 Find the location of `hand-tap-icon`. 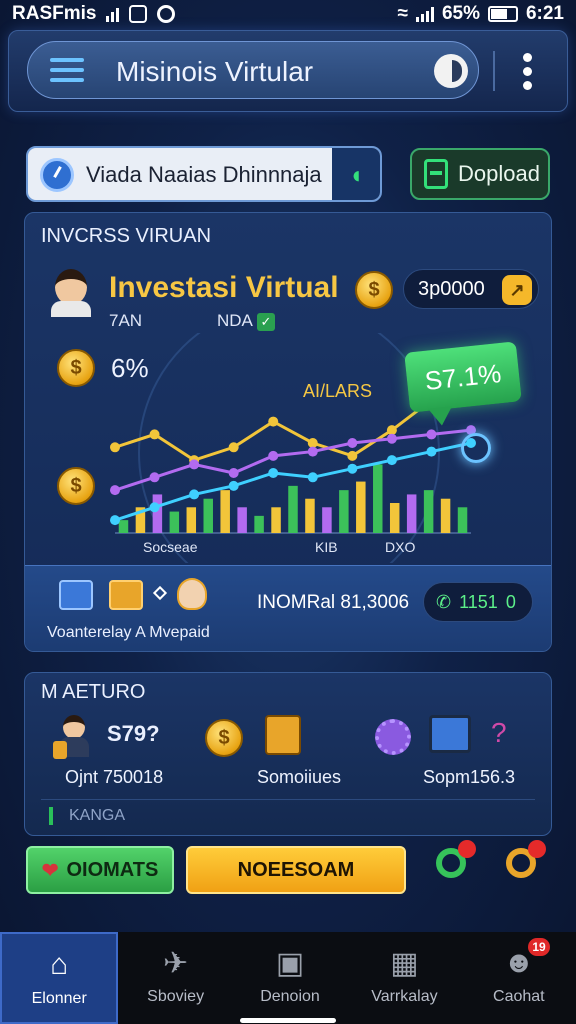

hand-tap-icon is located at coordinates (192, 594).